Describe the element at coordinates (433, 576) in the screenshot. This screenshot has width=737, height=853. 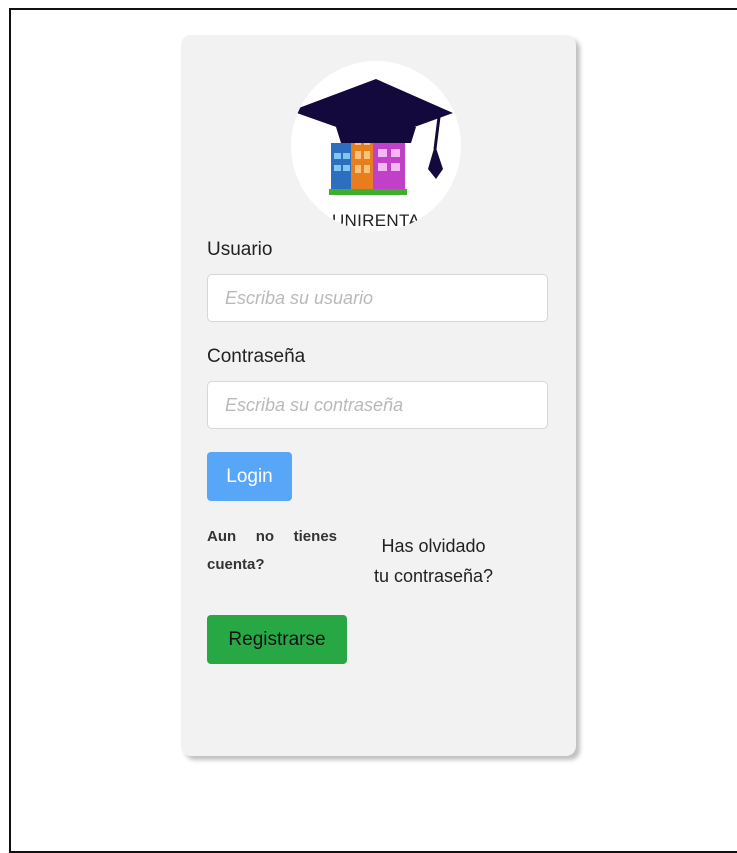
I see `forgot-password-line2: tu contraseña?` at that location.